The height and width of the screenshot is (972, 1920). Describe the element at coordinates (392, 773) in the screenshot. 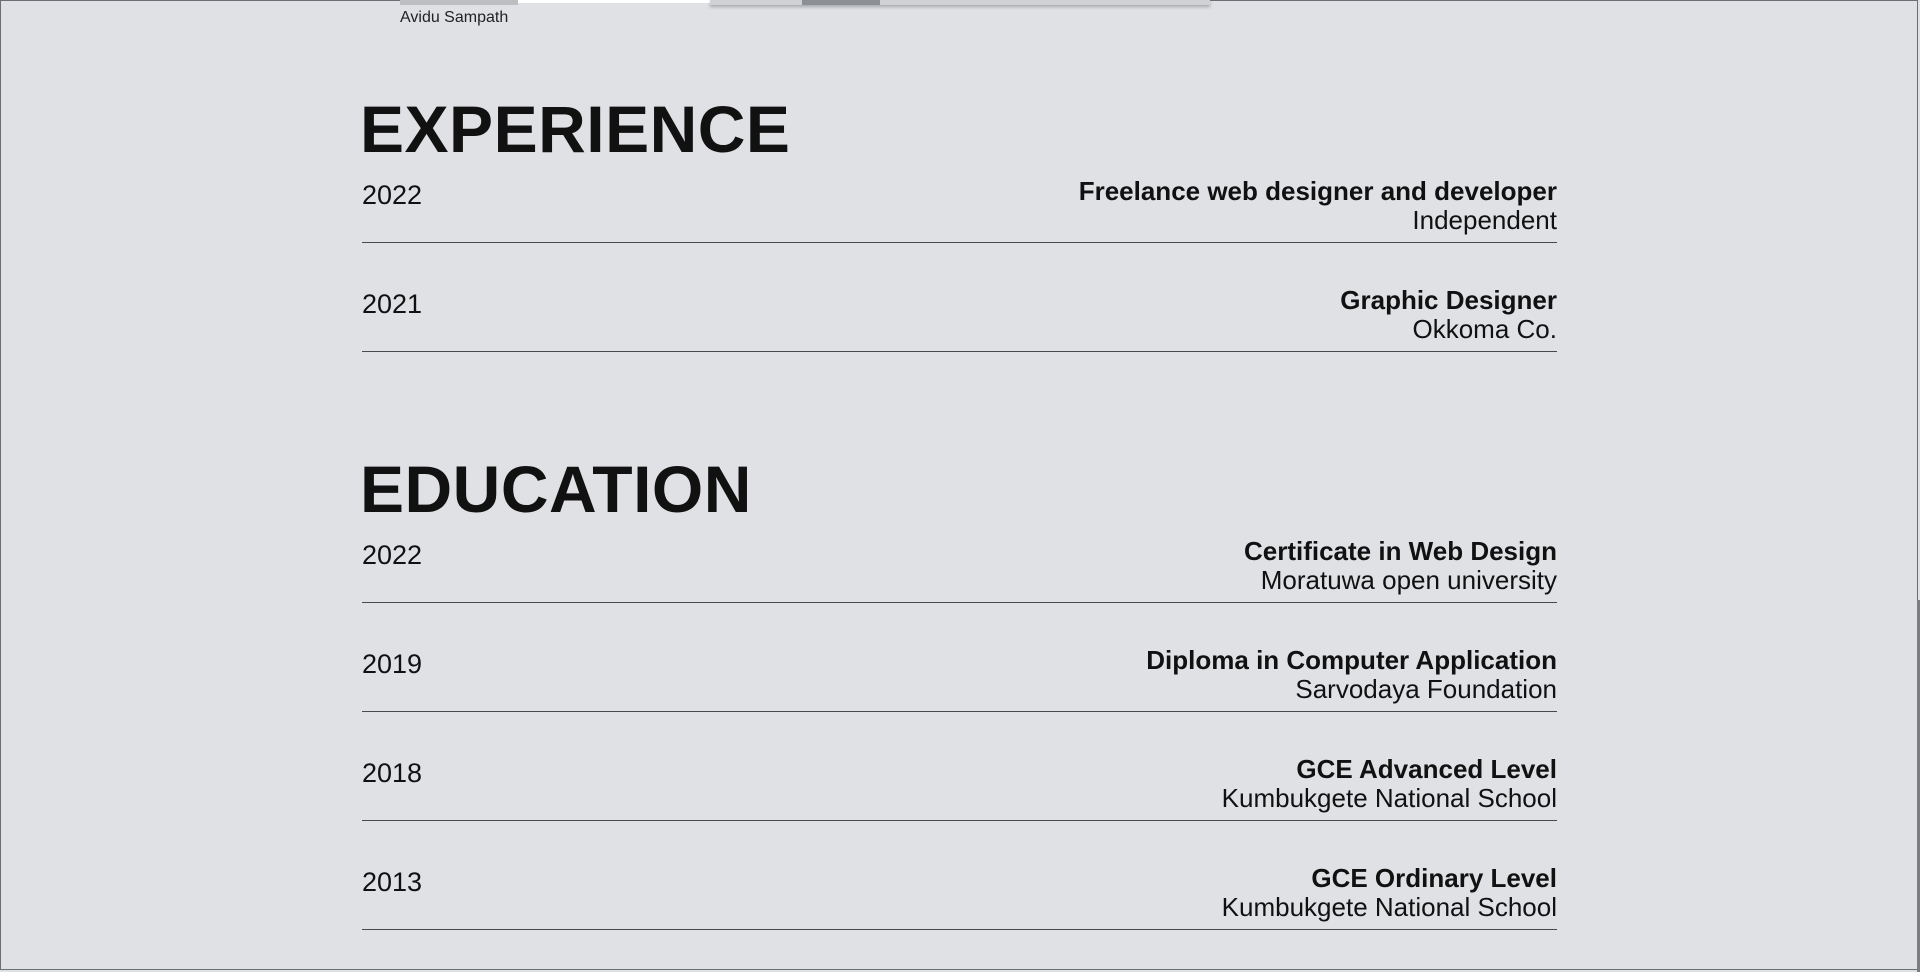

I see `entry-year: 2018` at that location.